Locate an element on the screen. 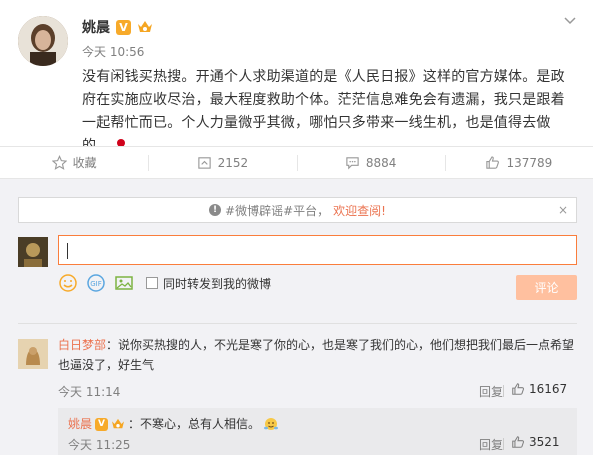  reply-like-count: 3521 is located at coordinates (544, 442).